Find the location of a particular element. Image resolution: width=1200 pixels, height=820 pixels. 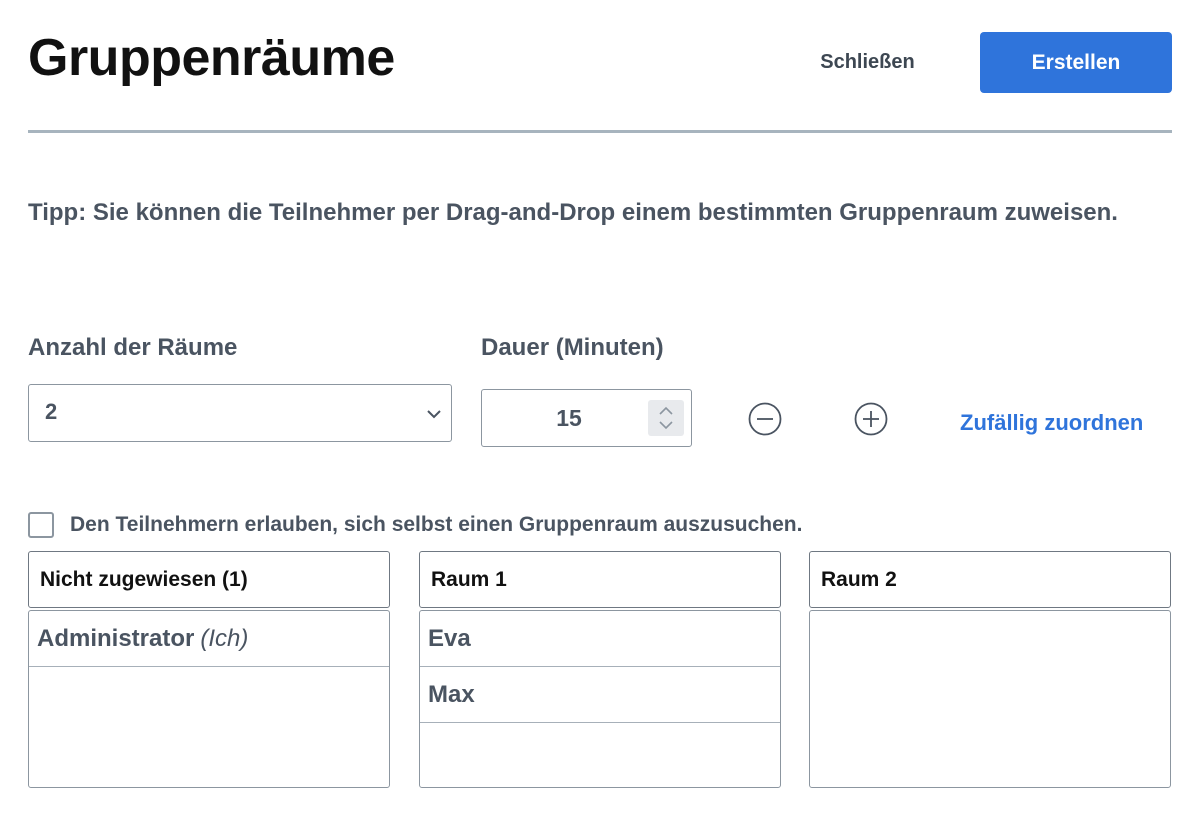

rooms-count-label: Anzahl der Räume is located at coordinates (133, 347).